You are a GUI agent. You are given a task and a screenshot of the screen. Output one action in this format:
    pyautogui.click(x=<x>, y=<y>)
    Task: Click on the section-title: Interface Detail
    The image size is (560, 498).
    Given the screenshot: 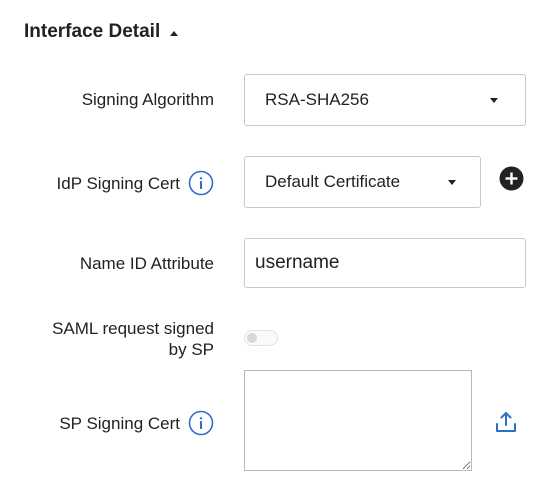 What is the action you would take?
    pyautogui.click(x=92, y=31)
    